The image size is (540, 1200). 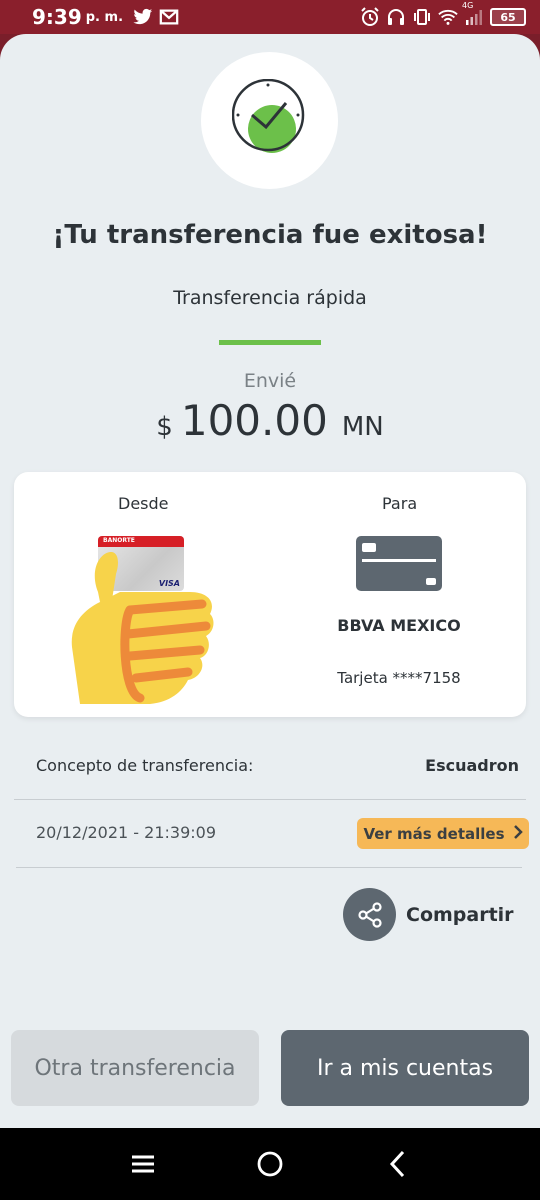 What do you see at coordinates (405, 1068) in the screenshot?
I see `my-accounts-button: Ir a mis cuentas` at bounding box center [405, 1068].